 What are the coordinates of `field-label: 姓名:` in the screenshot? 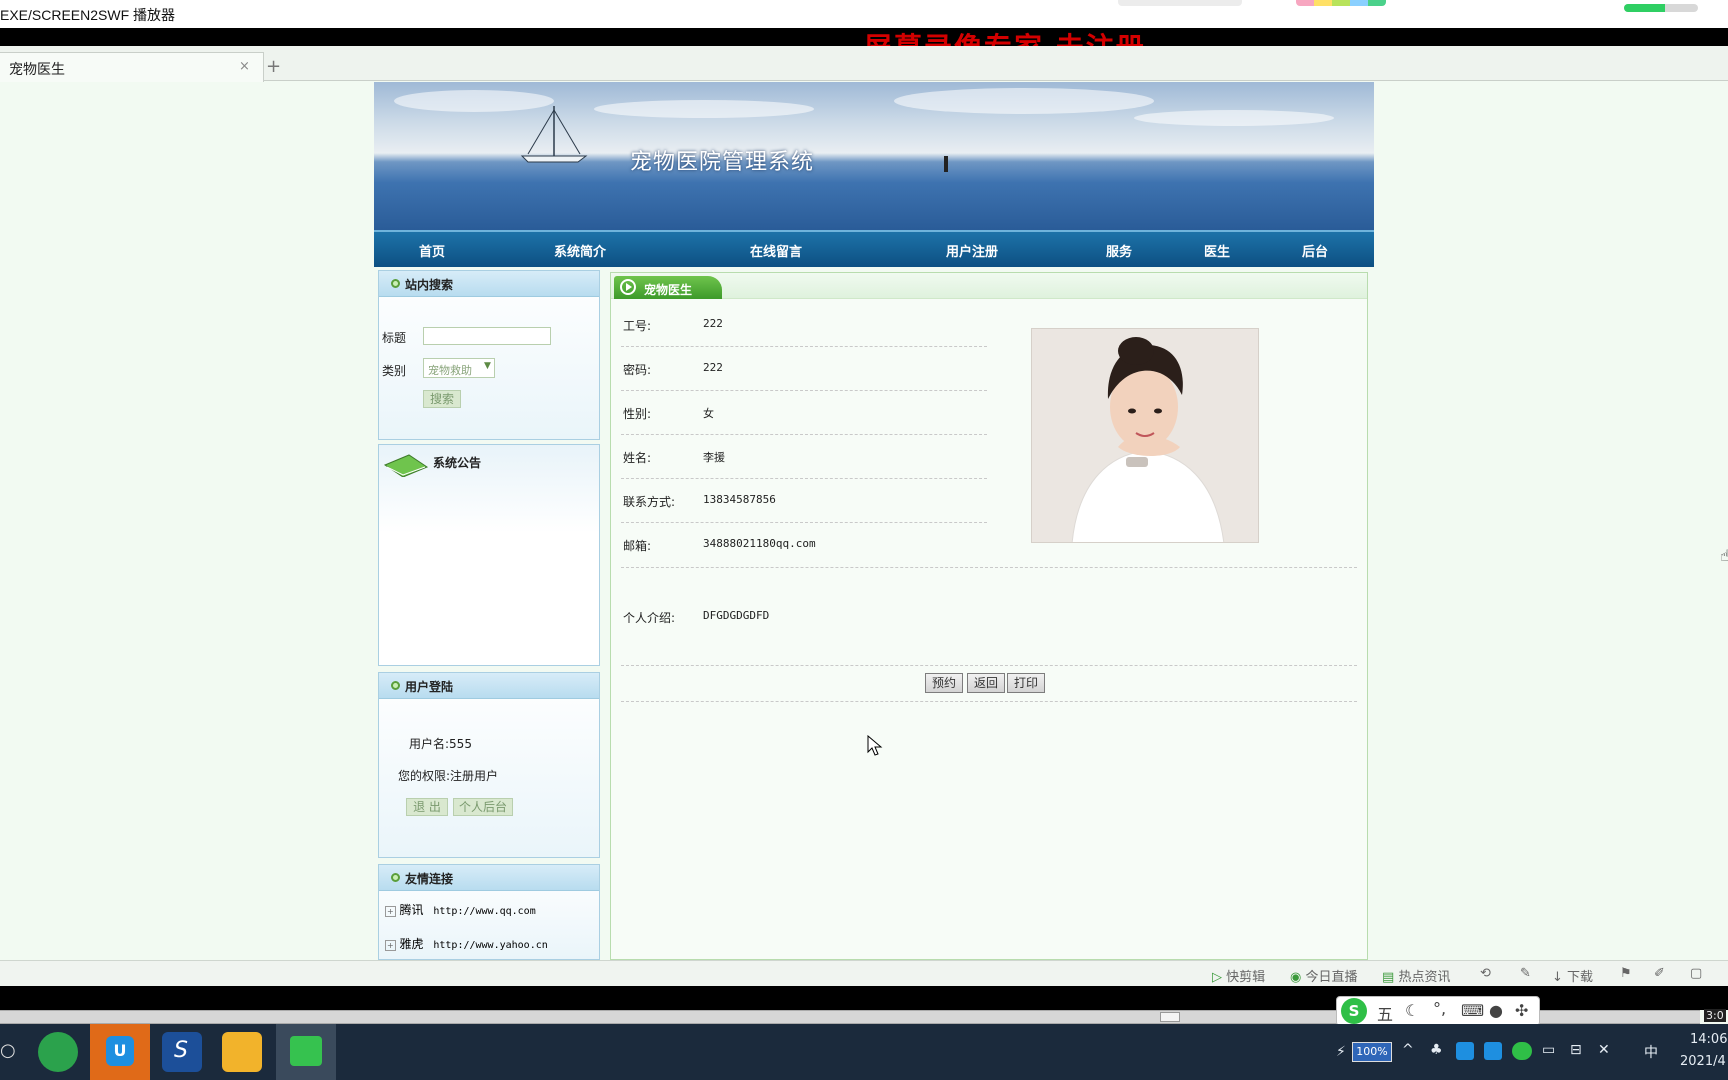 It's located at (637, 458).